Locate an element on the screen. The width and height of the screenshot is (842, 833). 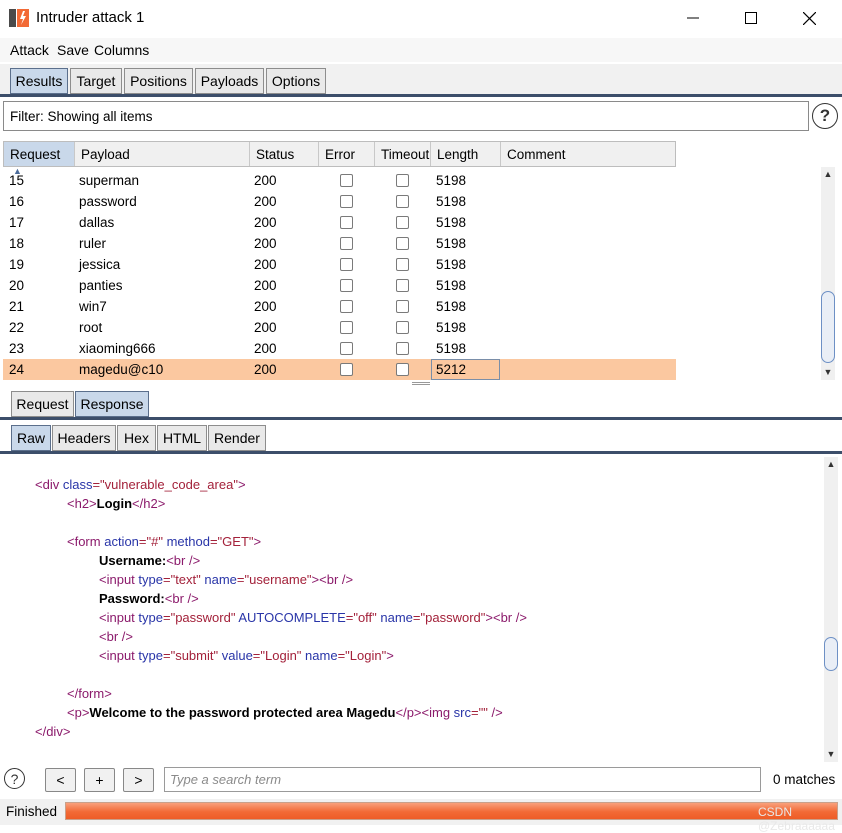
code-token: method is located at coordinates (188, 541).